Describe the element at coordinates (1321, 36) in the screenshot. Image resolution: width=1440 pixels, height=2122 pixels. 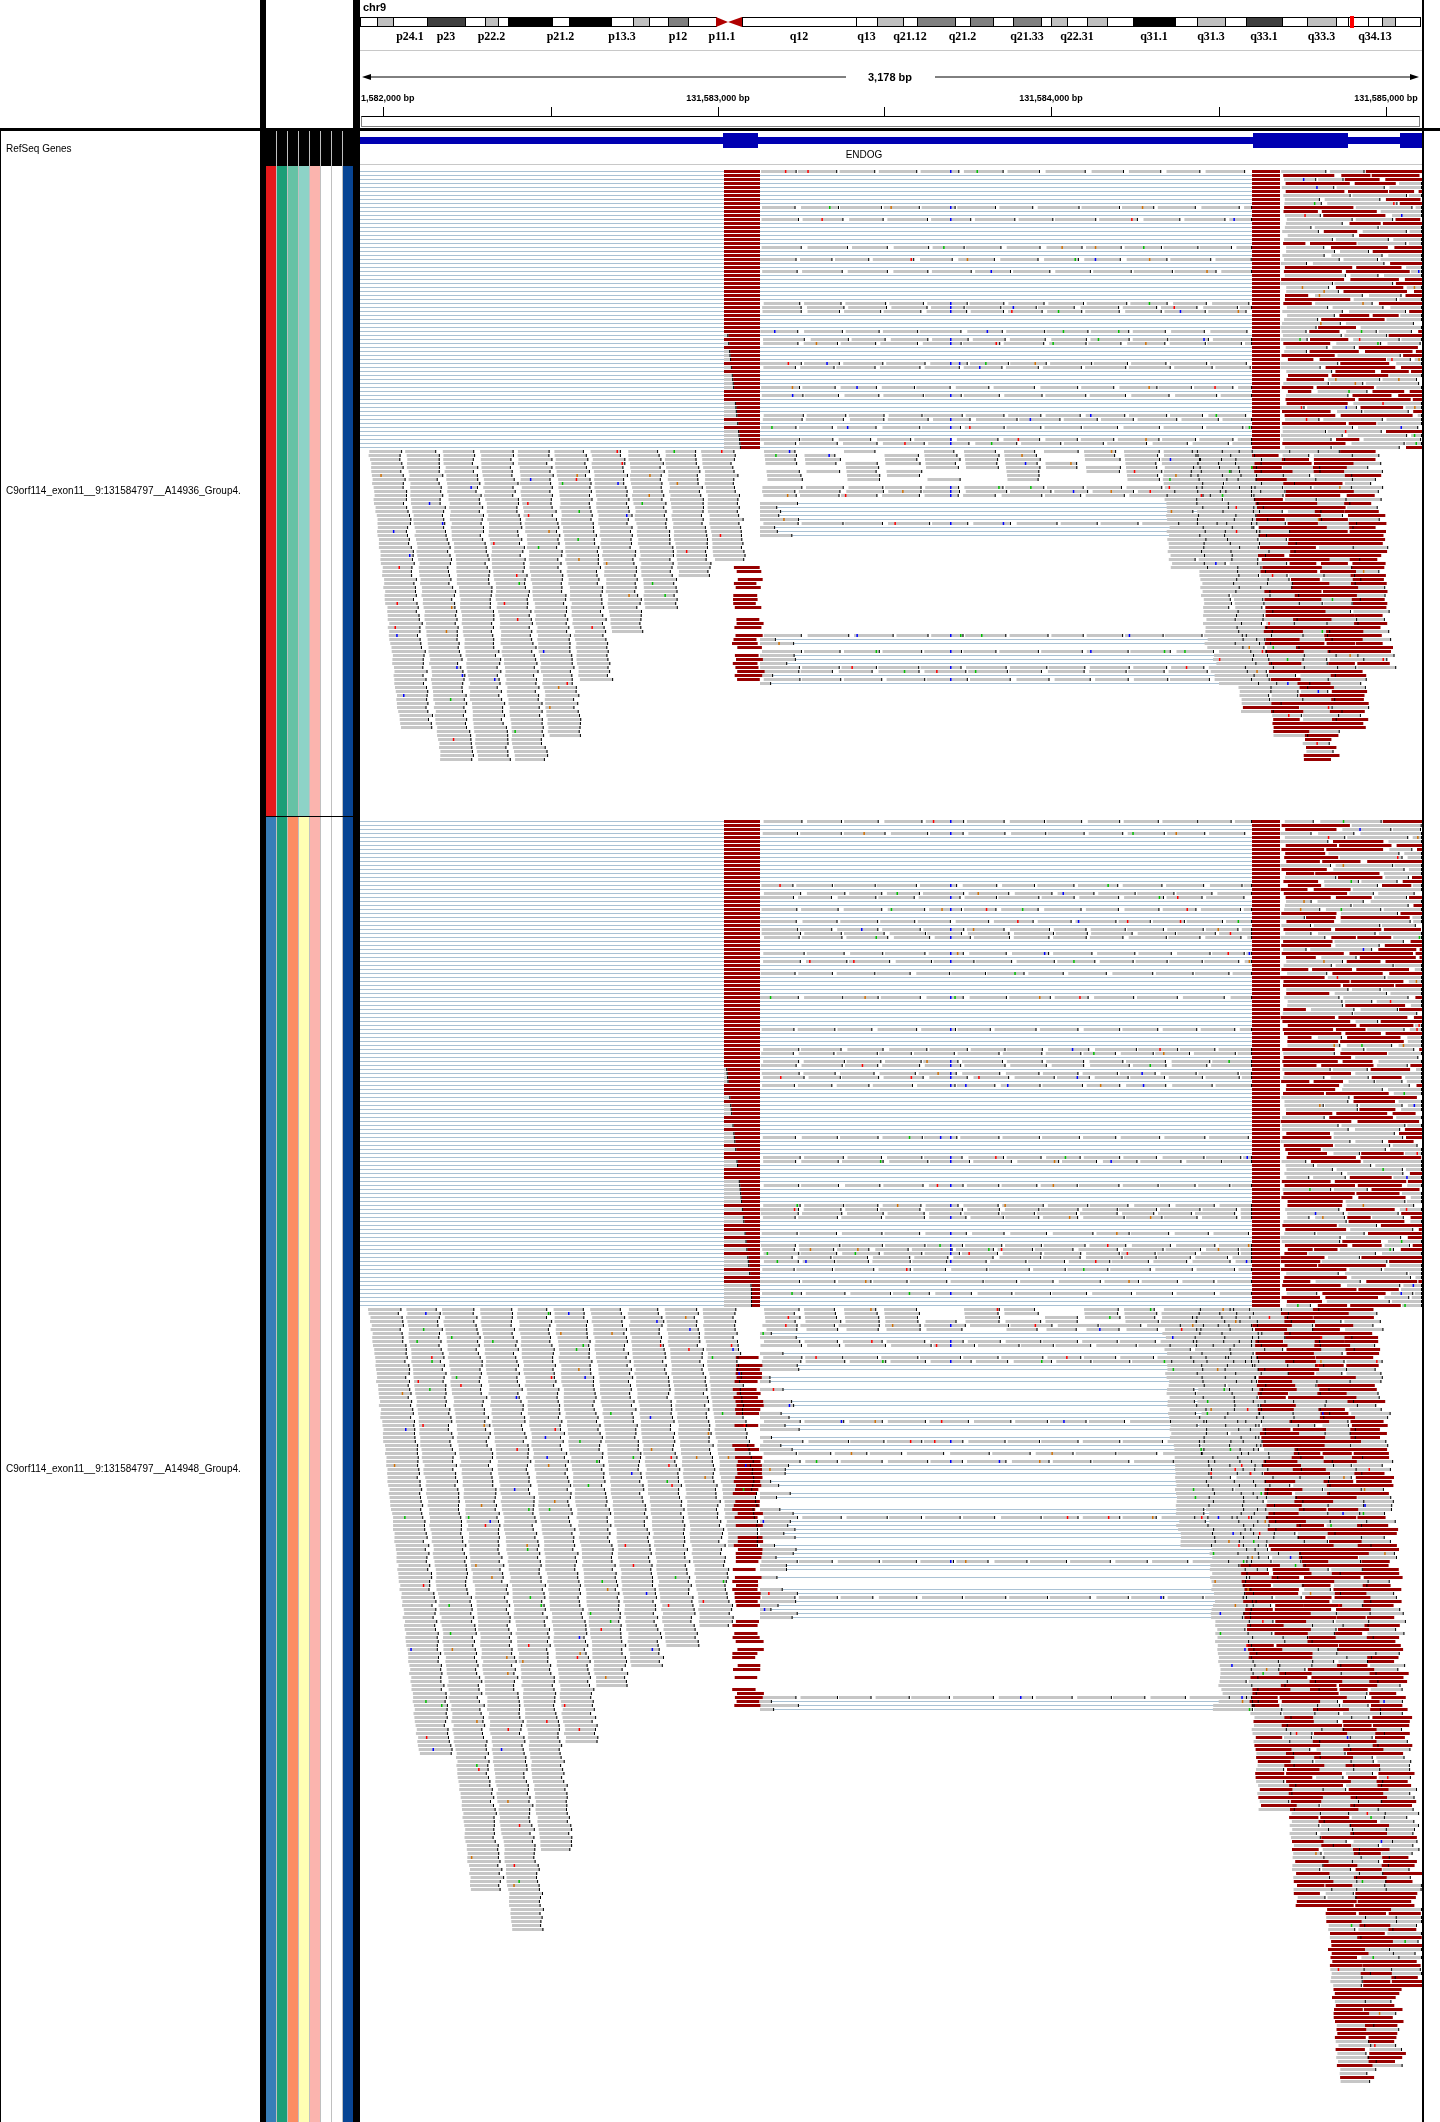
I see `band-label: q33.3` at that location.